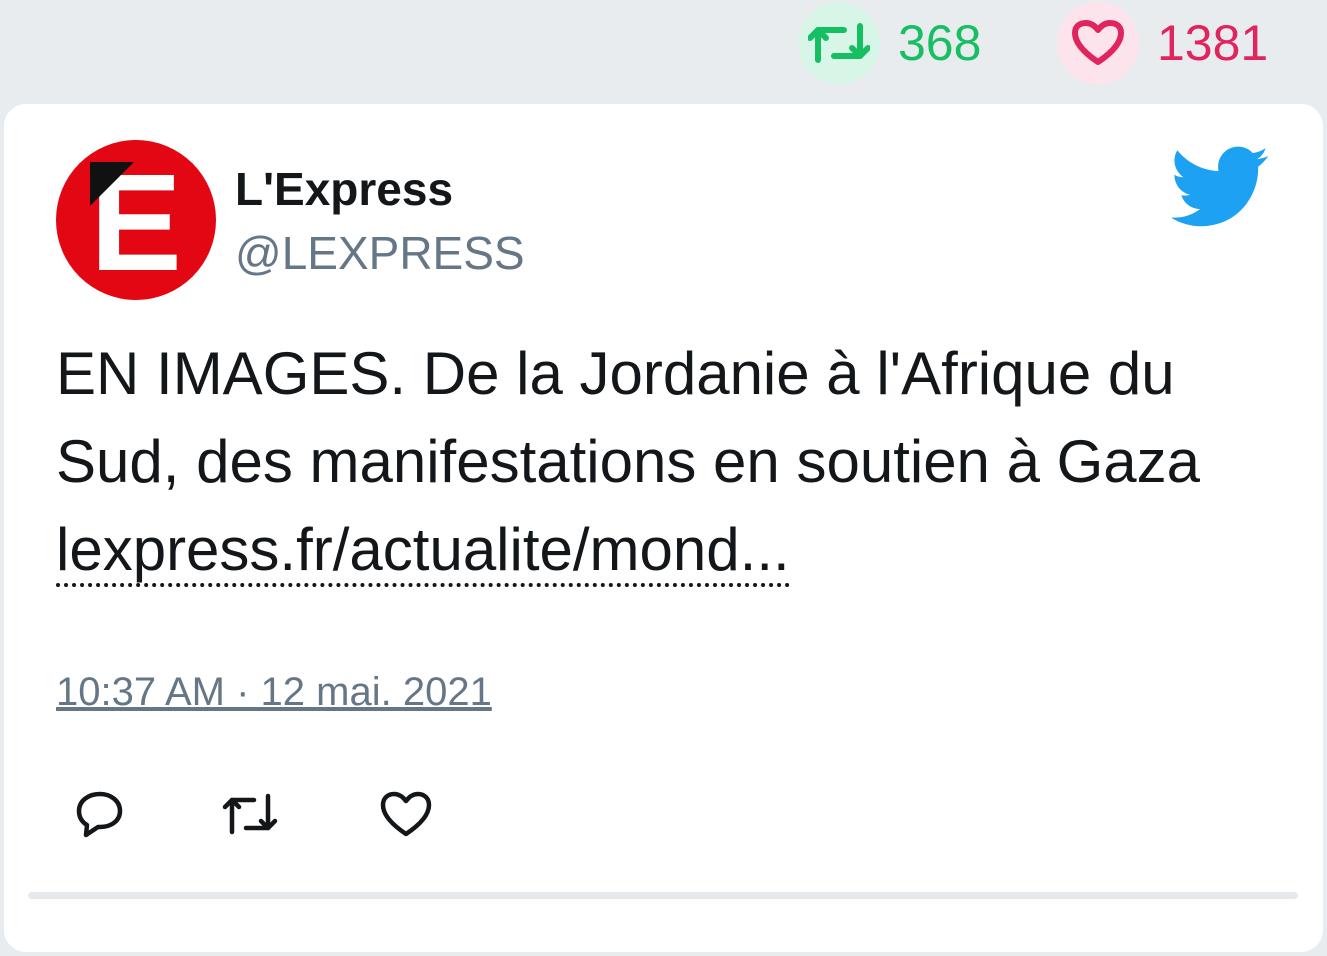 This screenshot has height=956, width=1327. I want to click on avatar: E, so click(136, 220).